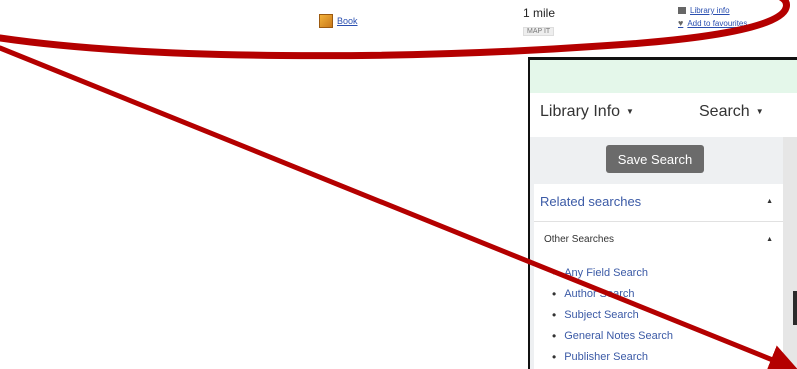 The width and height of the screenshot is (797, 369). I want to click on other-searches-label: Other Searches, so click(579, 239).